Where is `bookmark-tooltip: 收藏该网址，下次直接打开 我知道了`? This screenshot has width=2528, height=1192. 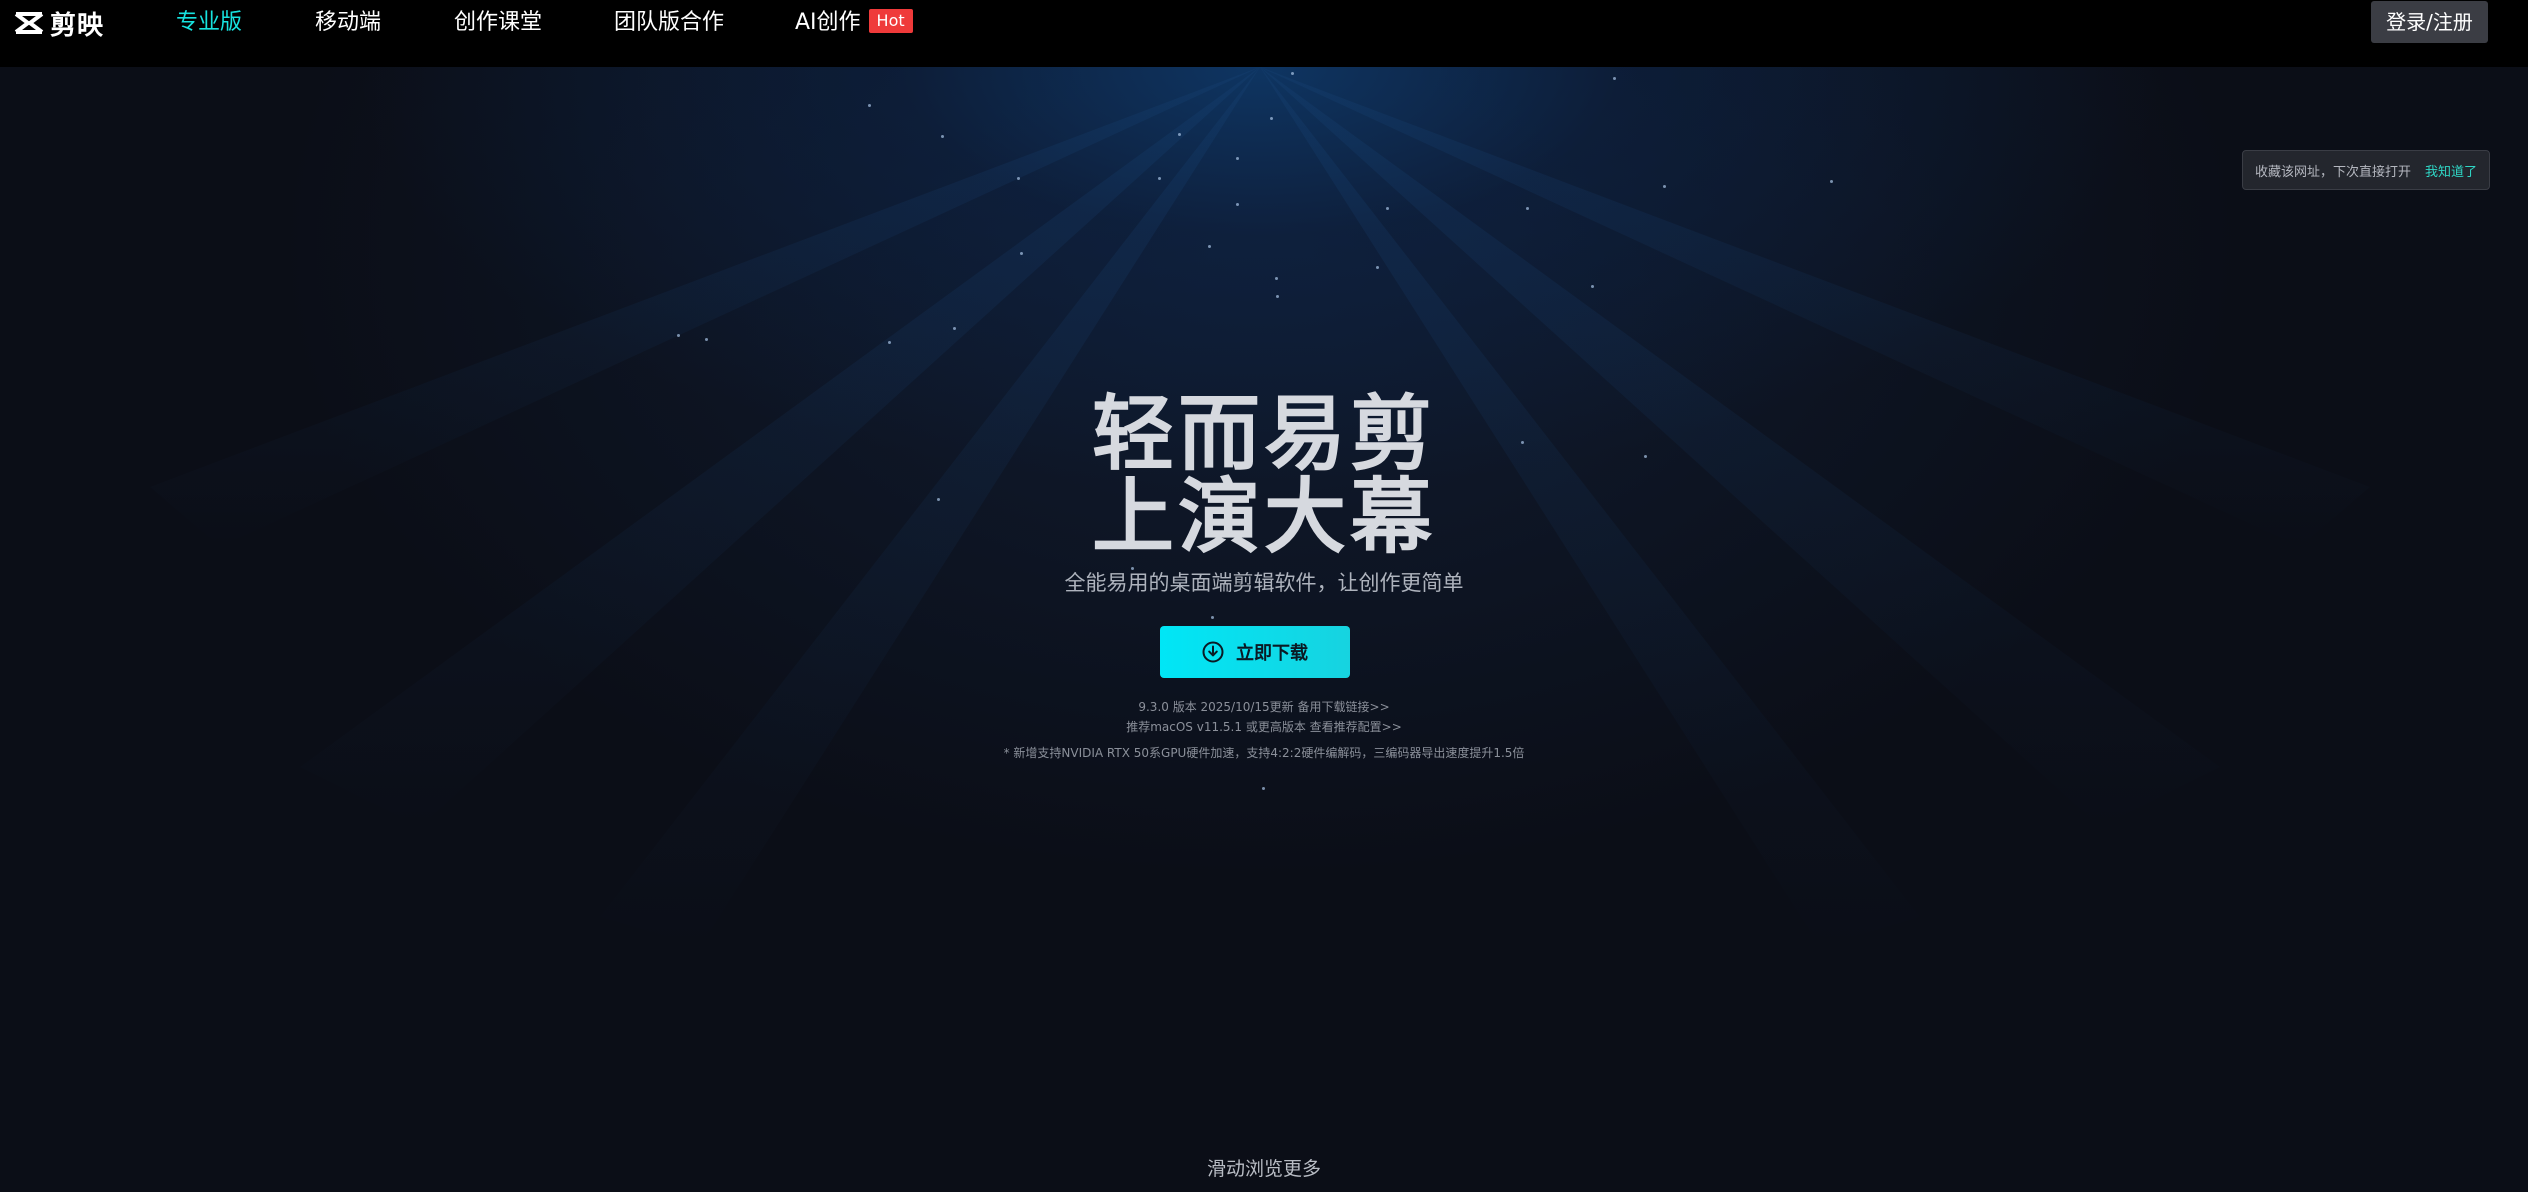 bookmark-tooltip: 收藏该网址，下次直接打开 我知道了 is located at coordinates (2366, 170).